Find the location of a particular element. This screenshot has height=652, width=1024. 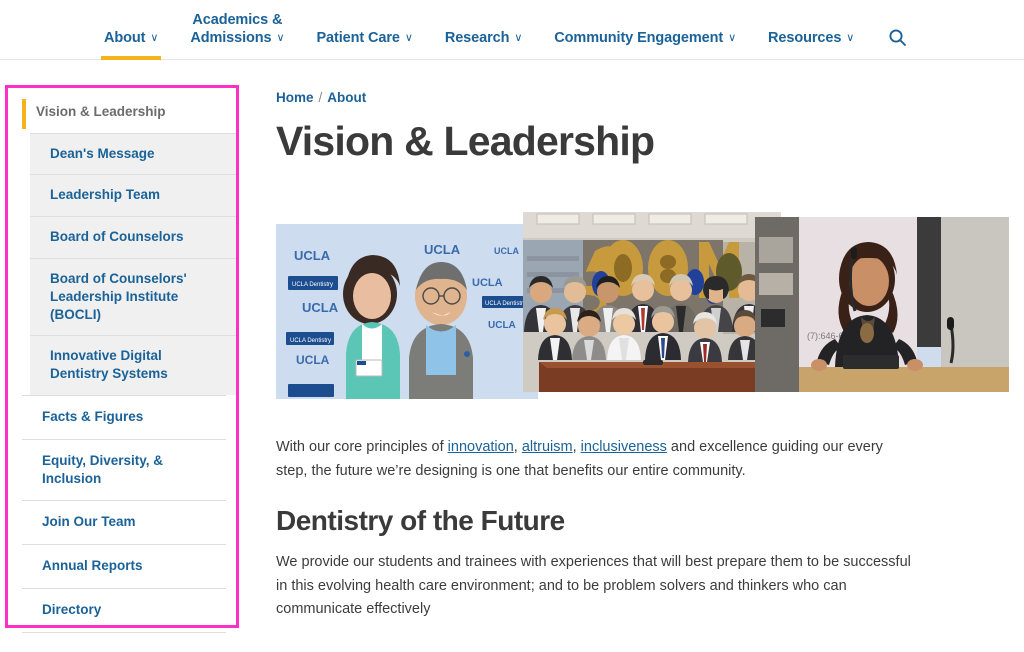

photo-group-35m-balloons is located at coordinates (652, 302).